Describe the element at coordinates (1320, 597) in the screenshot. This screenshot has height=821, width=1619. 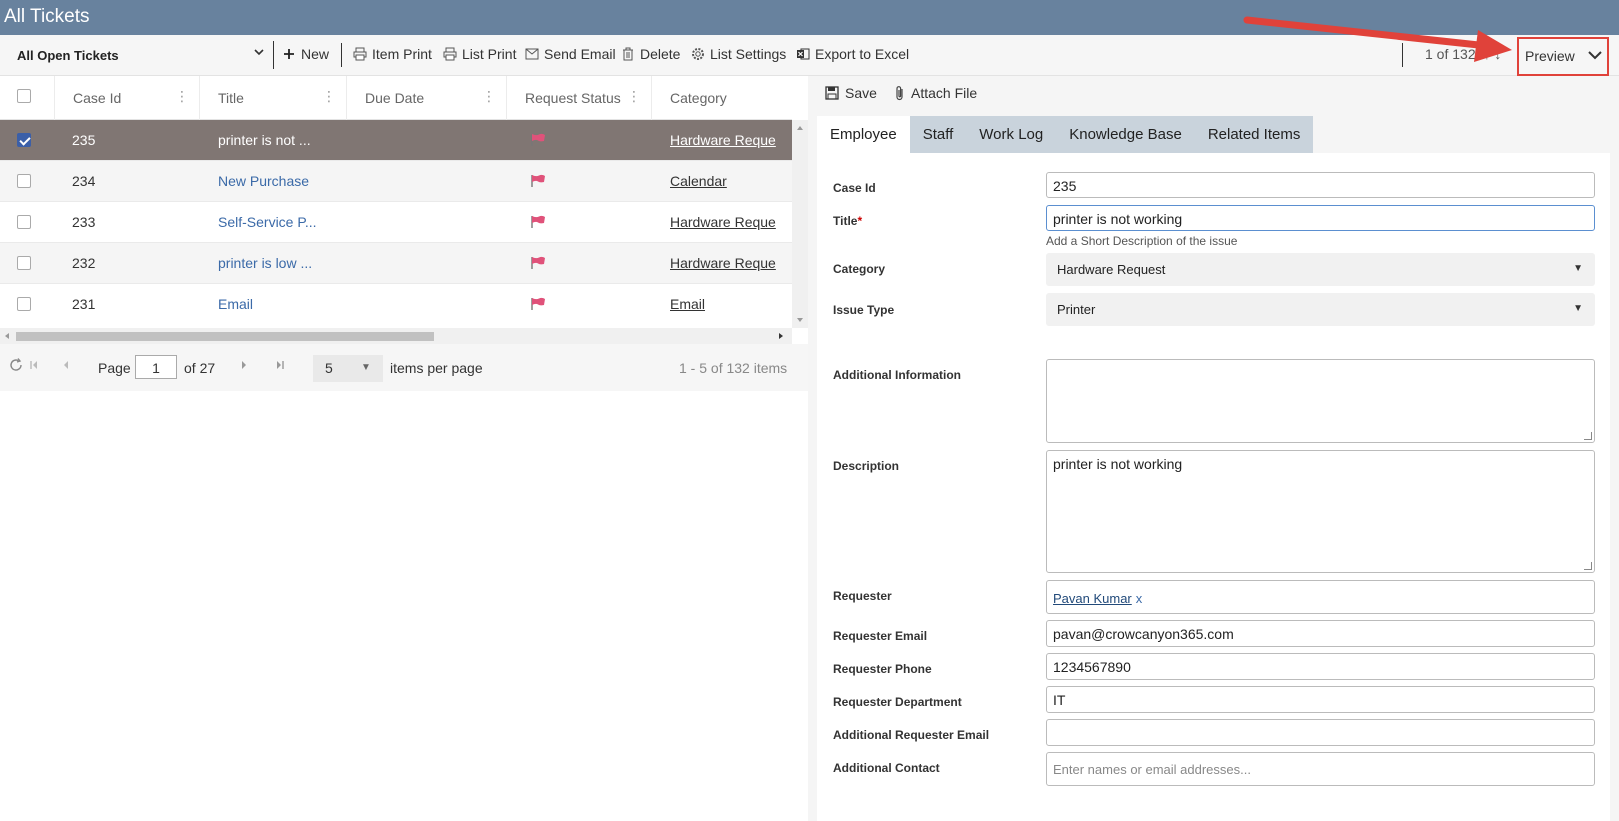
I see `requester-picker: Pavan Kumar x` at that location.